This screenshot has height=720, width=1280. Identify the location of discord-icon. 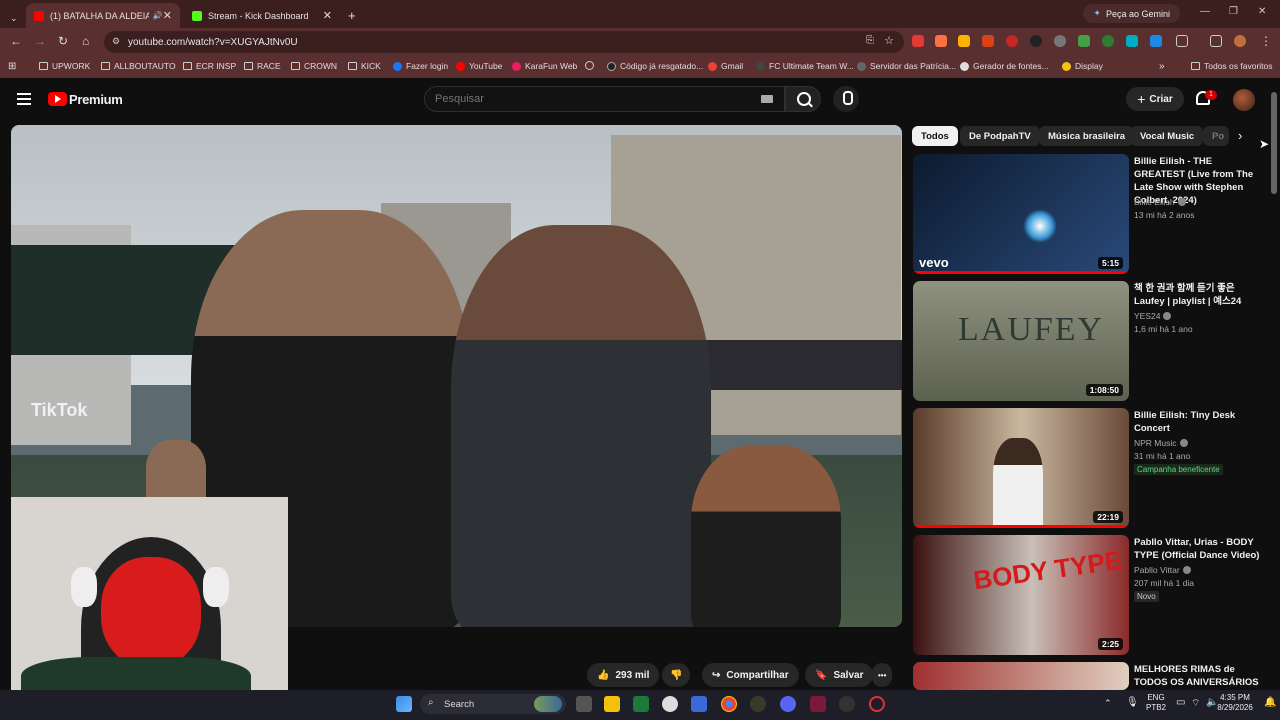
(788, 704).